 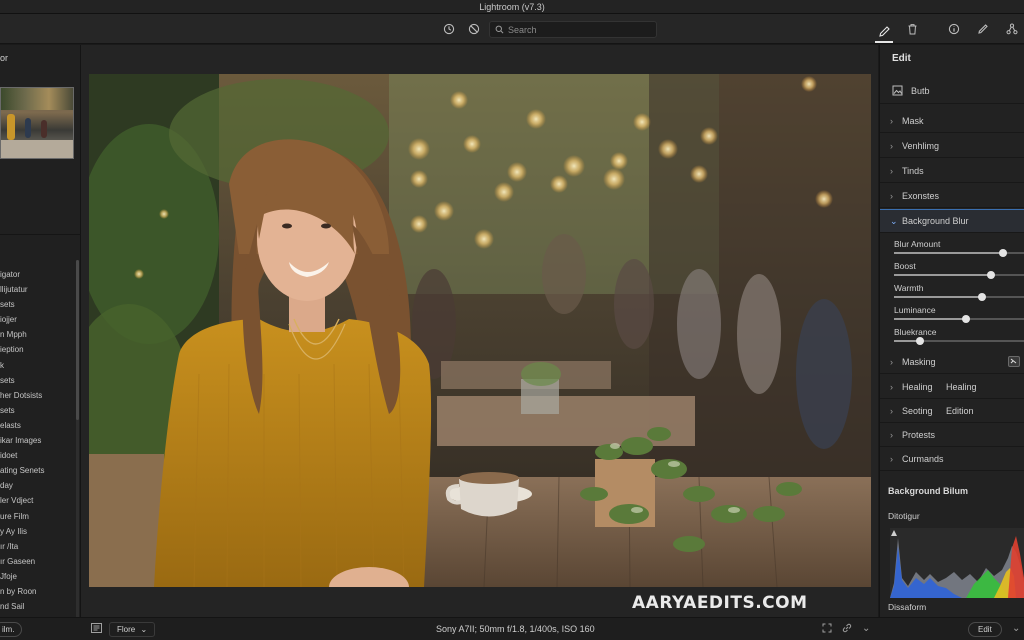 I want to click on preset-item: ating Senets, so click(x=38, y=470).